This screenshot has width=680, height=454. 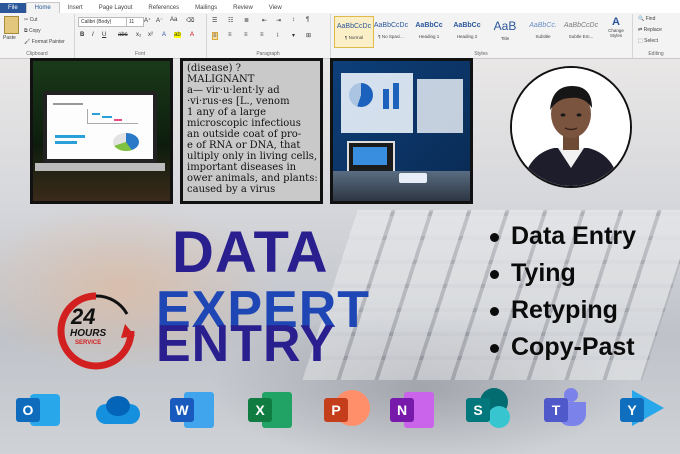 What do you see at coordinates (573, 347) in the screenshot?
I see `service-label: Copy-Past` at bounding box center [573, 347].